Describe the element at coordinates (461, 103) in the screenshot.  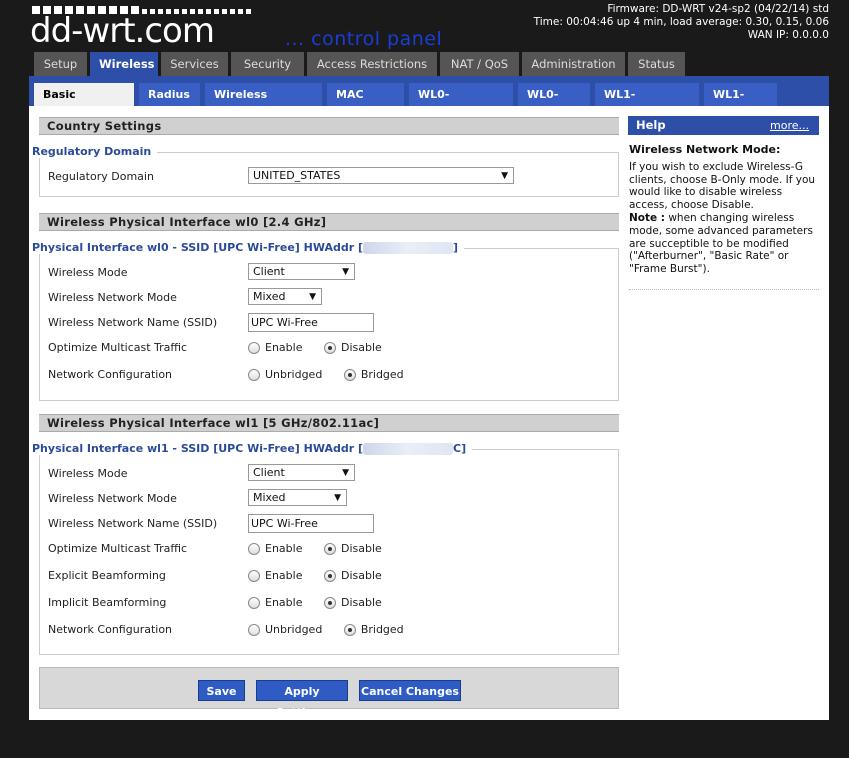
I see `subtab-wl0-advanced: WL0-Advanced` at that location.